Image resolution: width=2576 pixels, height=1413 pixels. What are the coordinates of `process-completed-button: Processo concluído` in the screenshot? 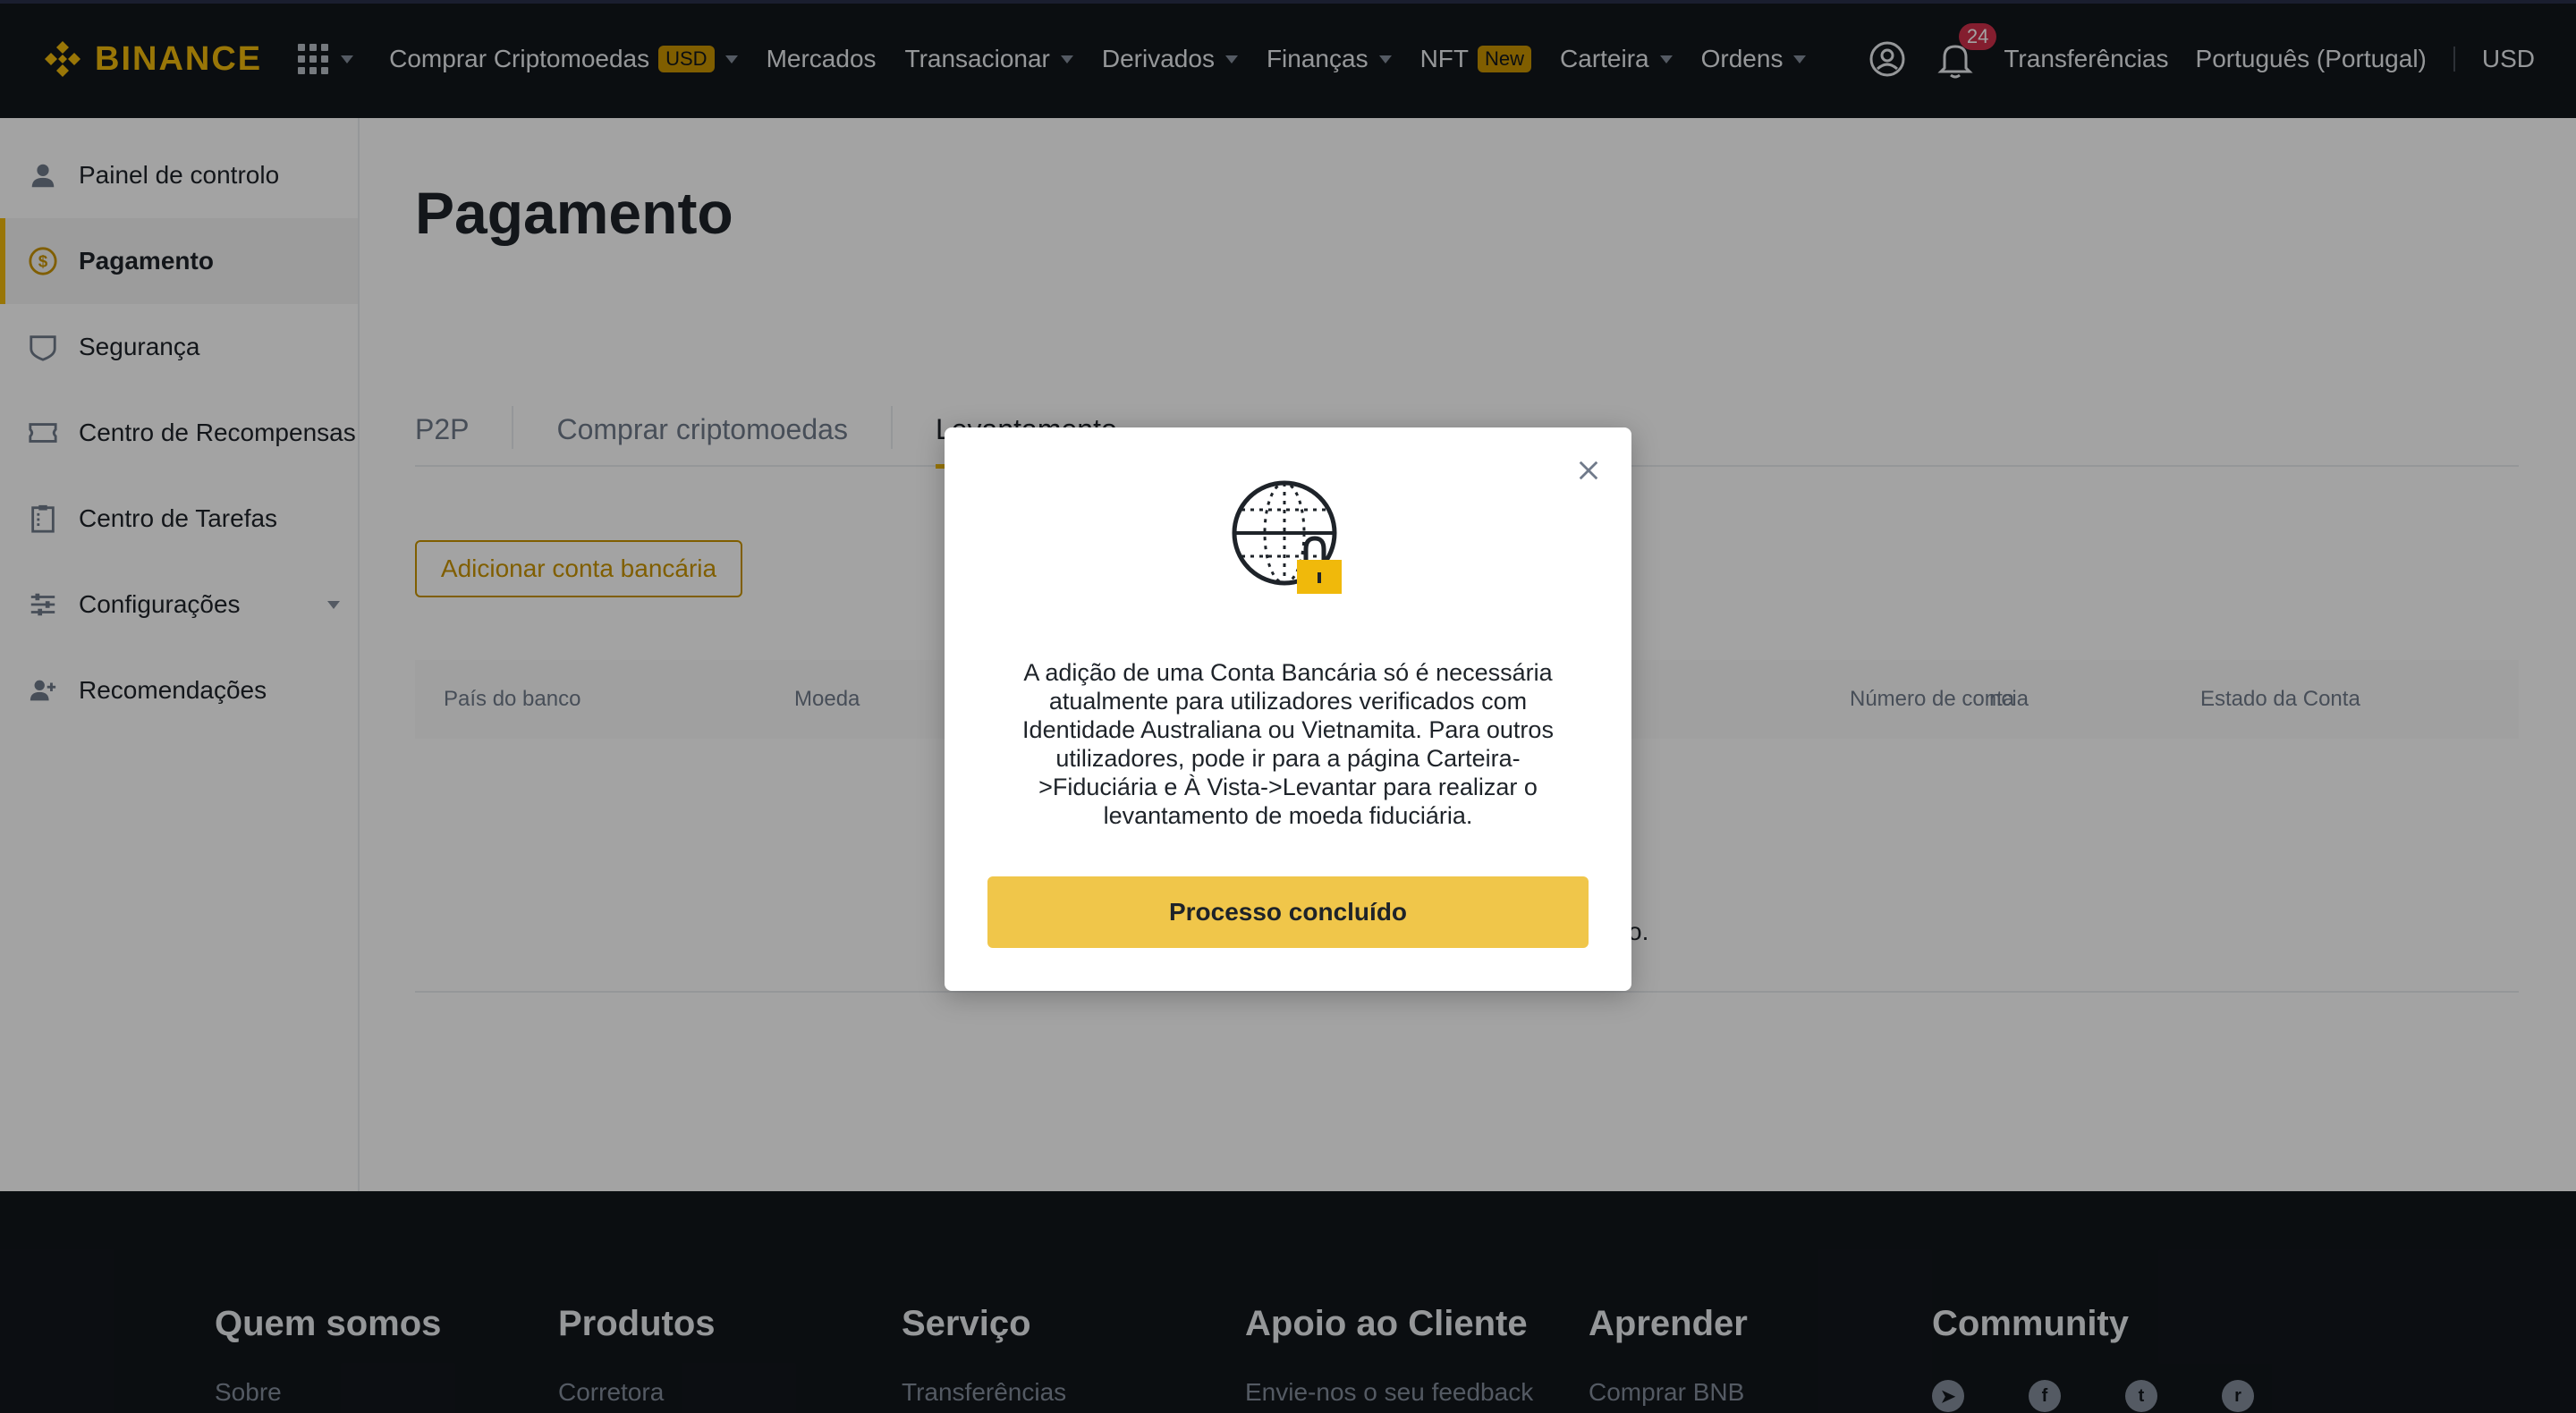 It's located at (1288, 912).